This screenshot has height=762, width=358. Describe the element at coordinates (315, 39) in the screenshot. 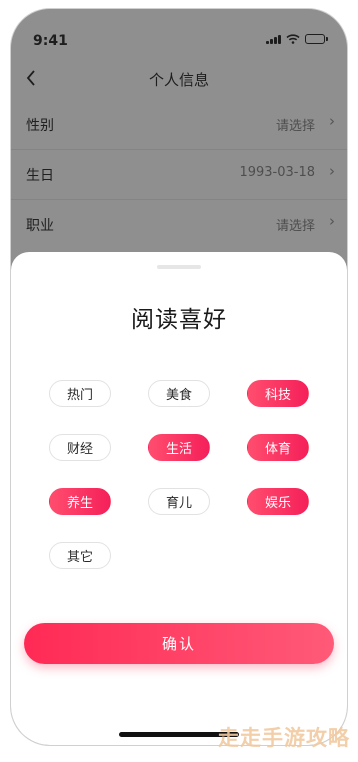

I see `battery-icon` at that location.